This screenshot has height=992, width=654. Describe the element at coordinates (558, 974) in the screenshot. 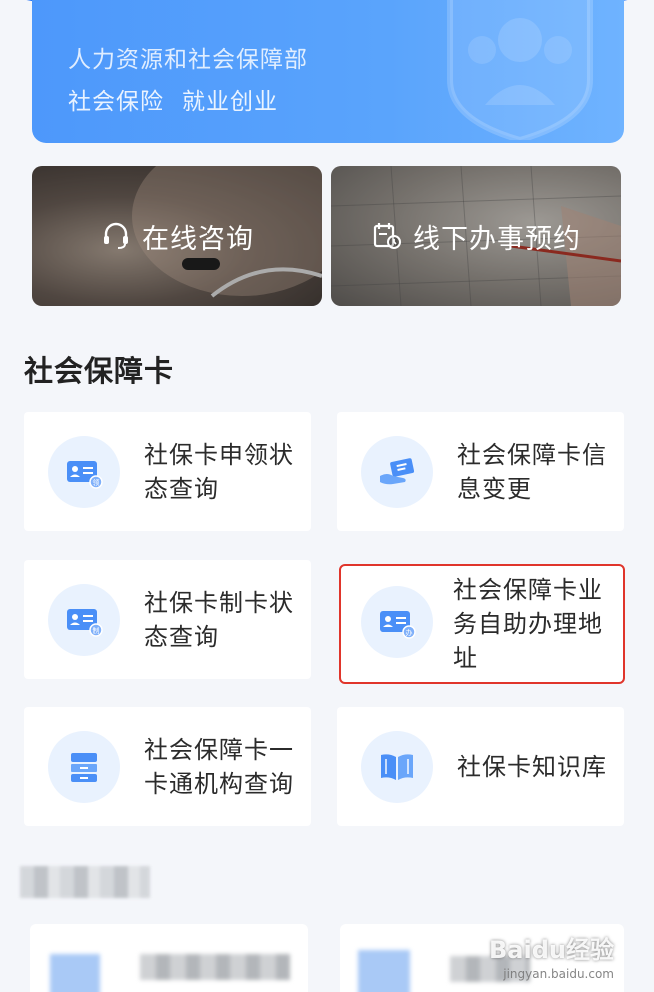

I see `watermark-url: jingyan.baidu.com` at that location.